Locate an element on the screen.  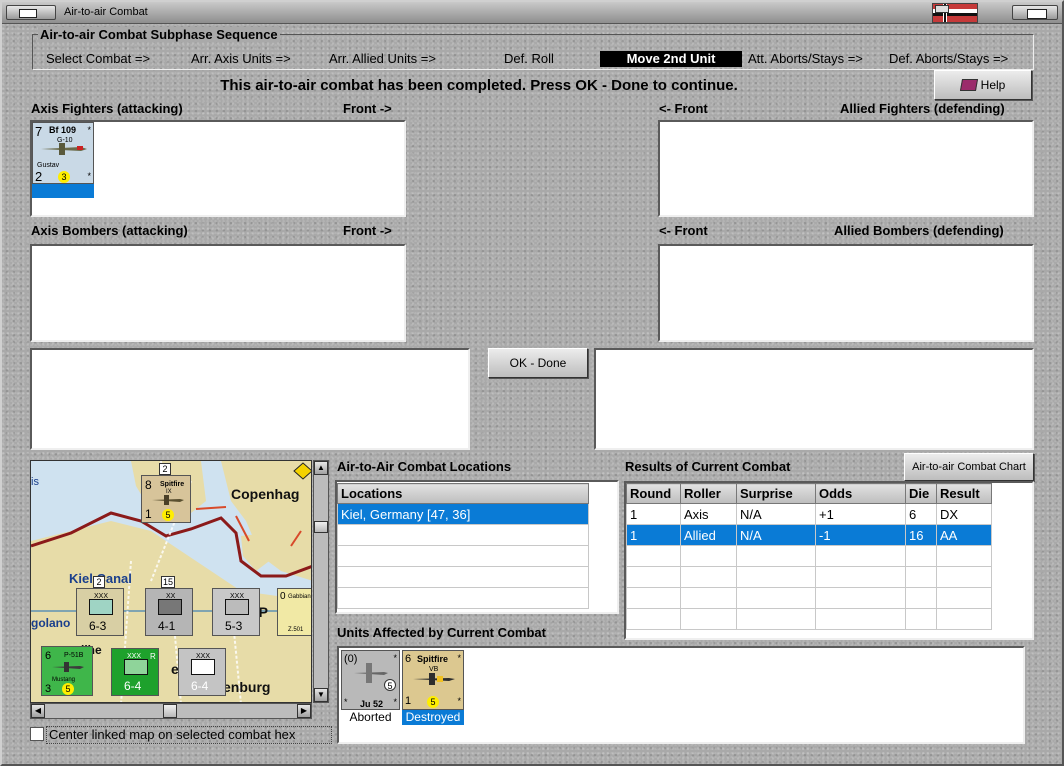
result-row: 1 Allied N/A -1 16 AA is located at coordinates (809, 535).